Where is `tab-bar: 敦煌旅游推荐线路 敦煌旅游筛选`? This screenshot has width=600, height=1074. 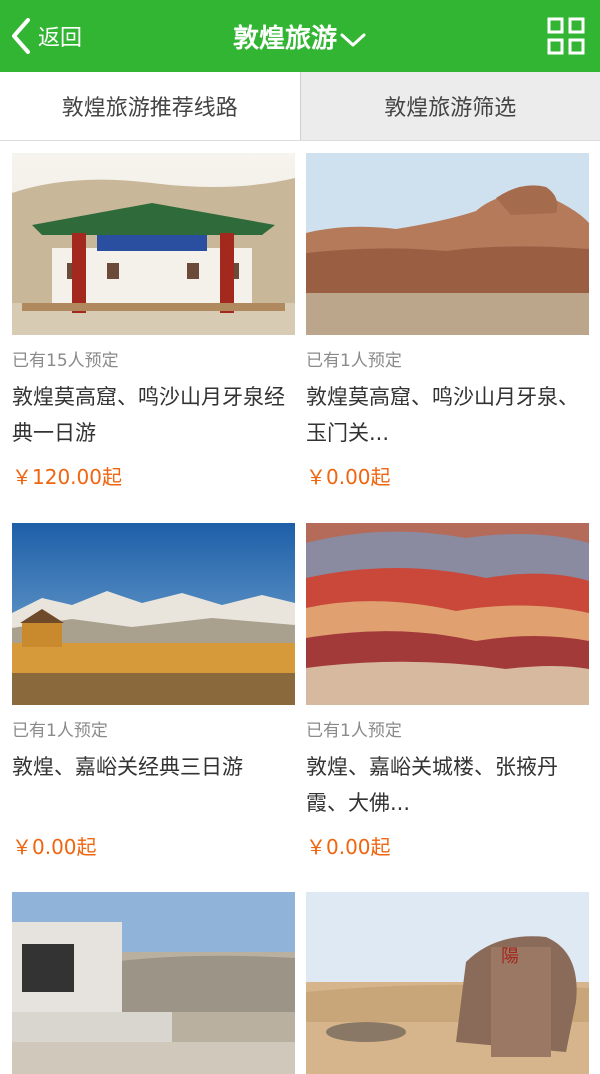 tab-bar: 敦煌旅游推荐线路 敦煌旅游筛选 is located at coordinates (300, 106).